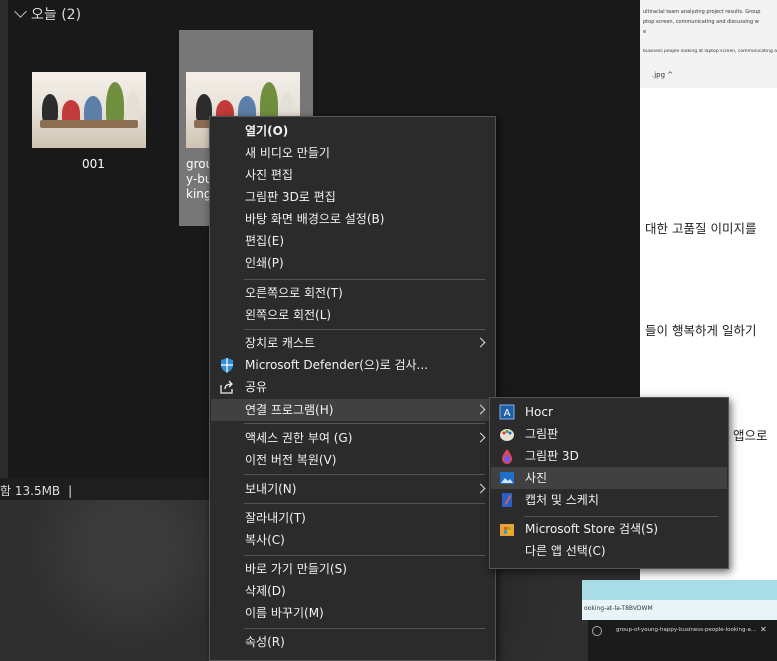 The image size is (777, 661). Describe the element at coordinates (93, 164) in the screenshot. I see `file-name-001: 001` at that location.